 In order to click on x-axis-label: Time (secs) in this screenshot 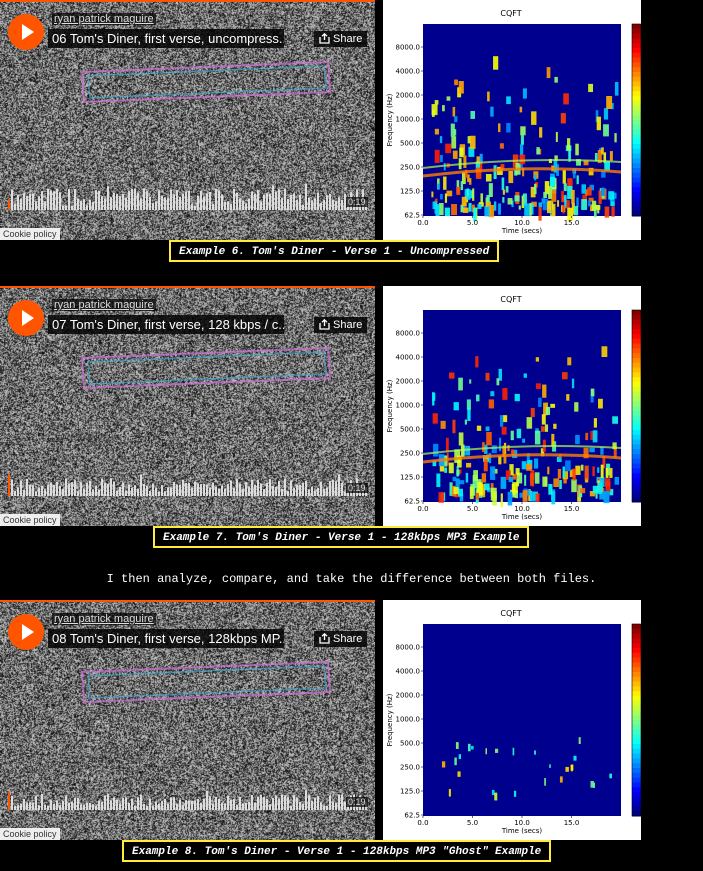, I will do `click(522, 231)`.